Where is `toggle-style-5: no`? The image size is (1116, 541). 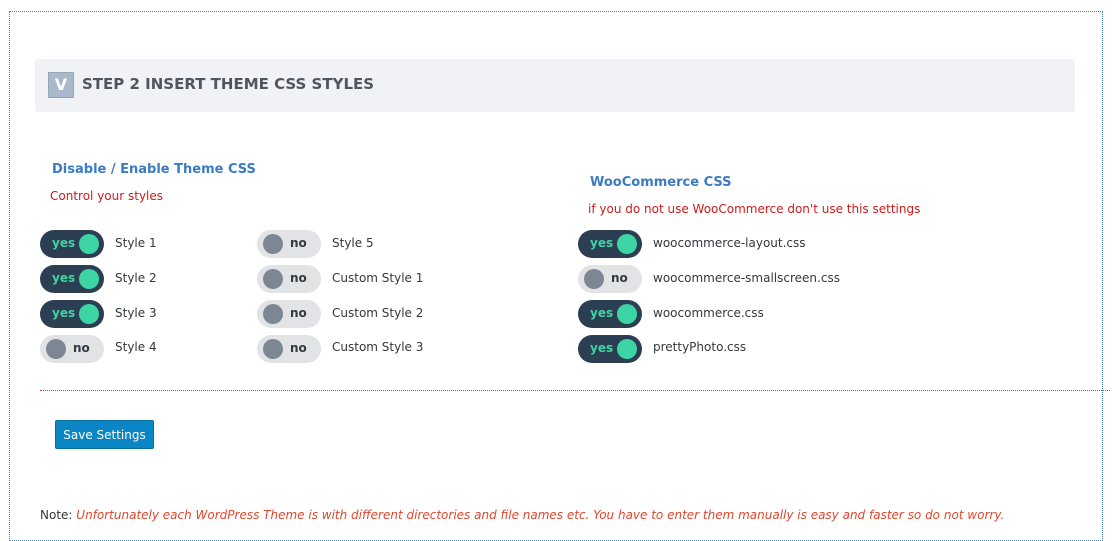 toggle-style-5: no is located at coordinates (289, 244).